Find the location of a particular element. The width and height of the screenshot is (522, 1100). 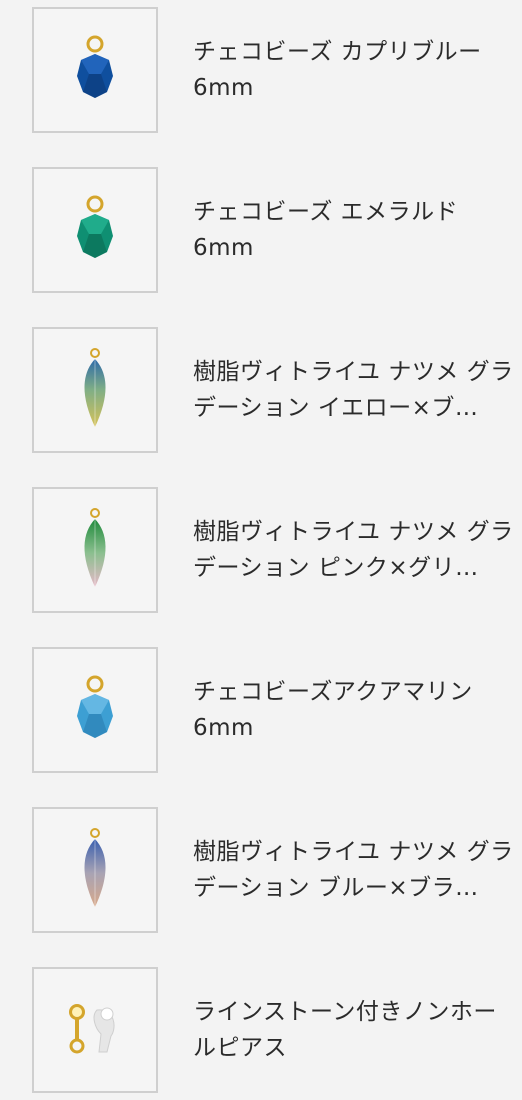

product-item: ラインストーン付きノンホールピアス is located at coordinates (261, 1026).